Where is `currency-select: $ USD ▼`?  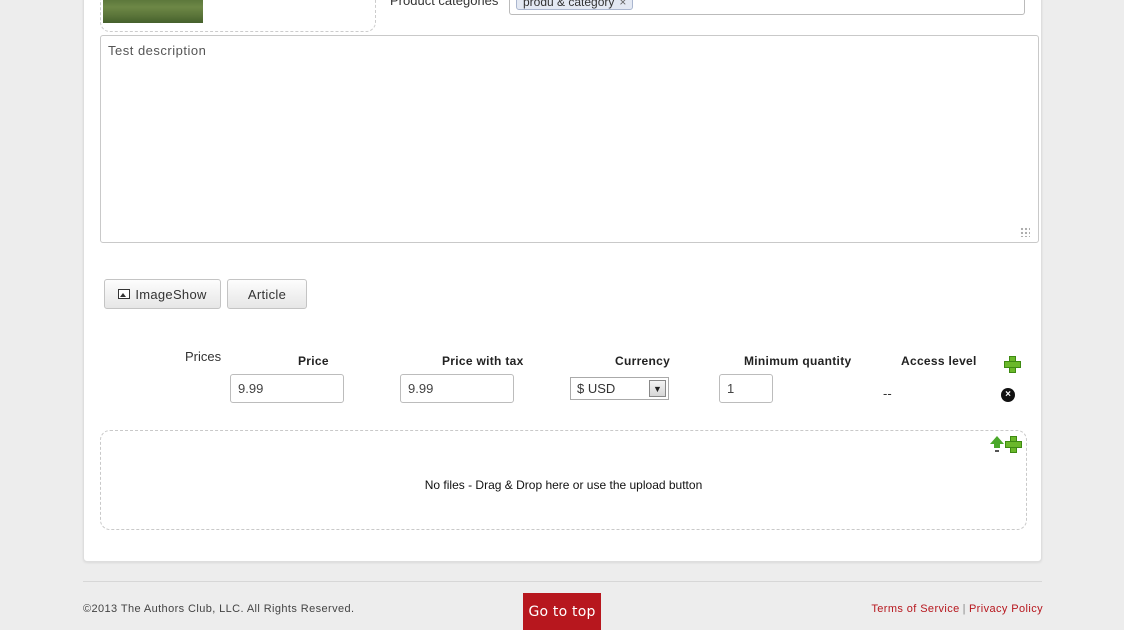
currency-select: $ USD ▼ is located at coordinates (619, 388).